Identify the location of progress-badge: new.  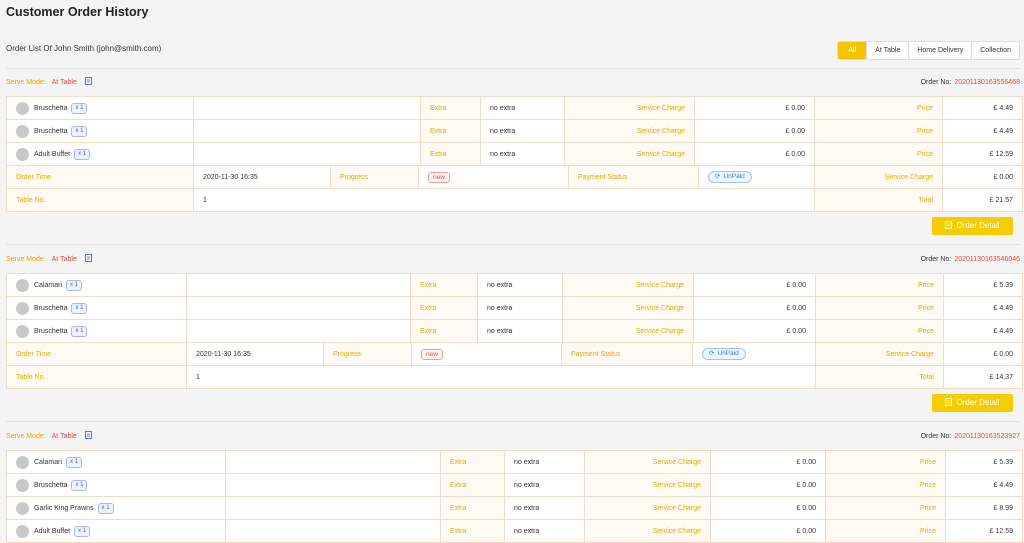
(432, 354).